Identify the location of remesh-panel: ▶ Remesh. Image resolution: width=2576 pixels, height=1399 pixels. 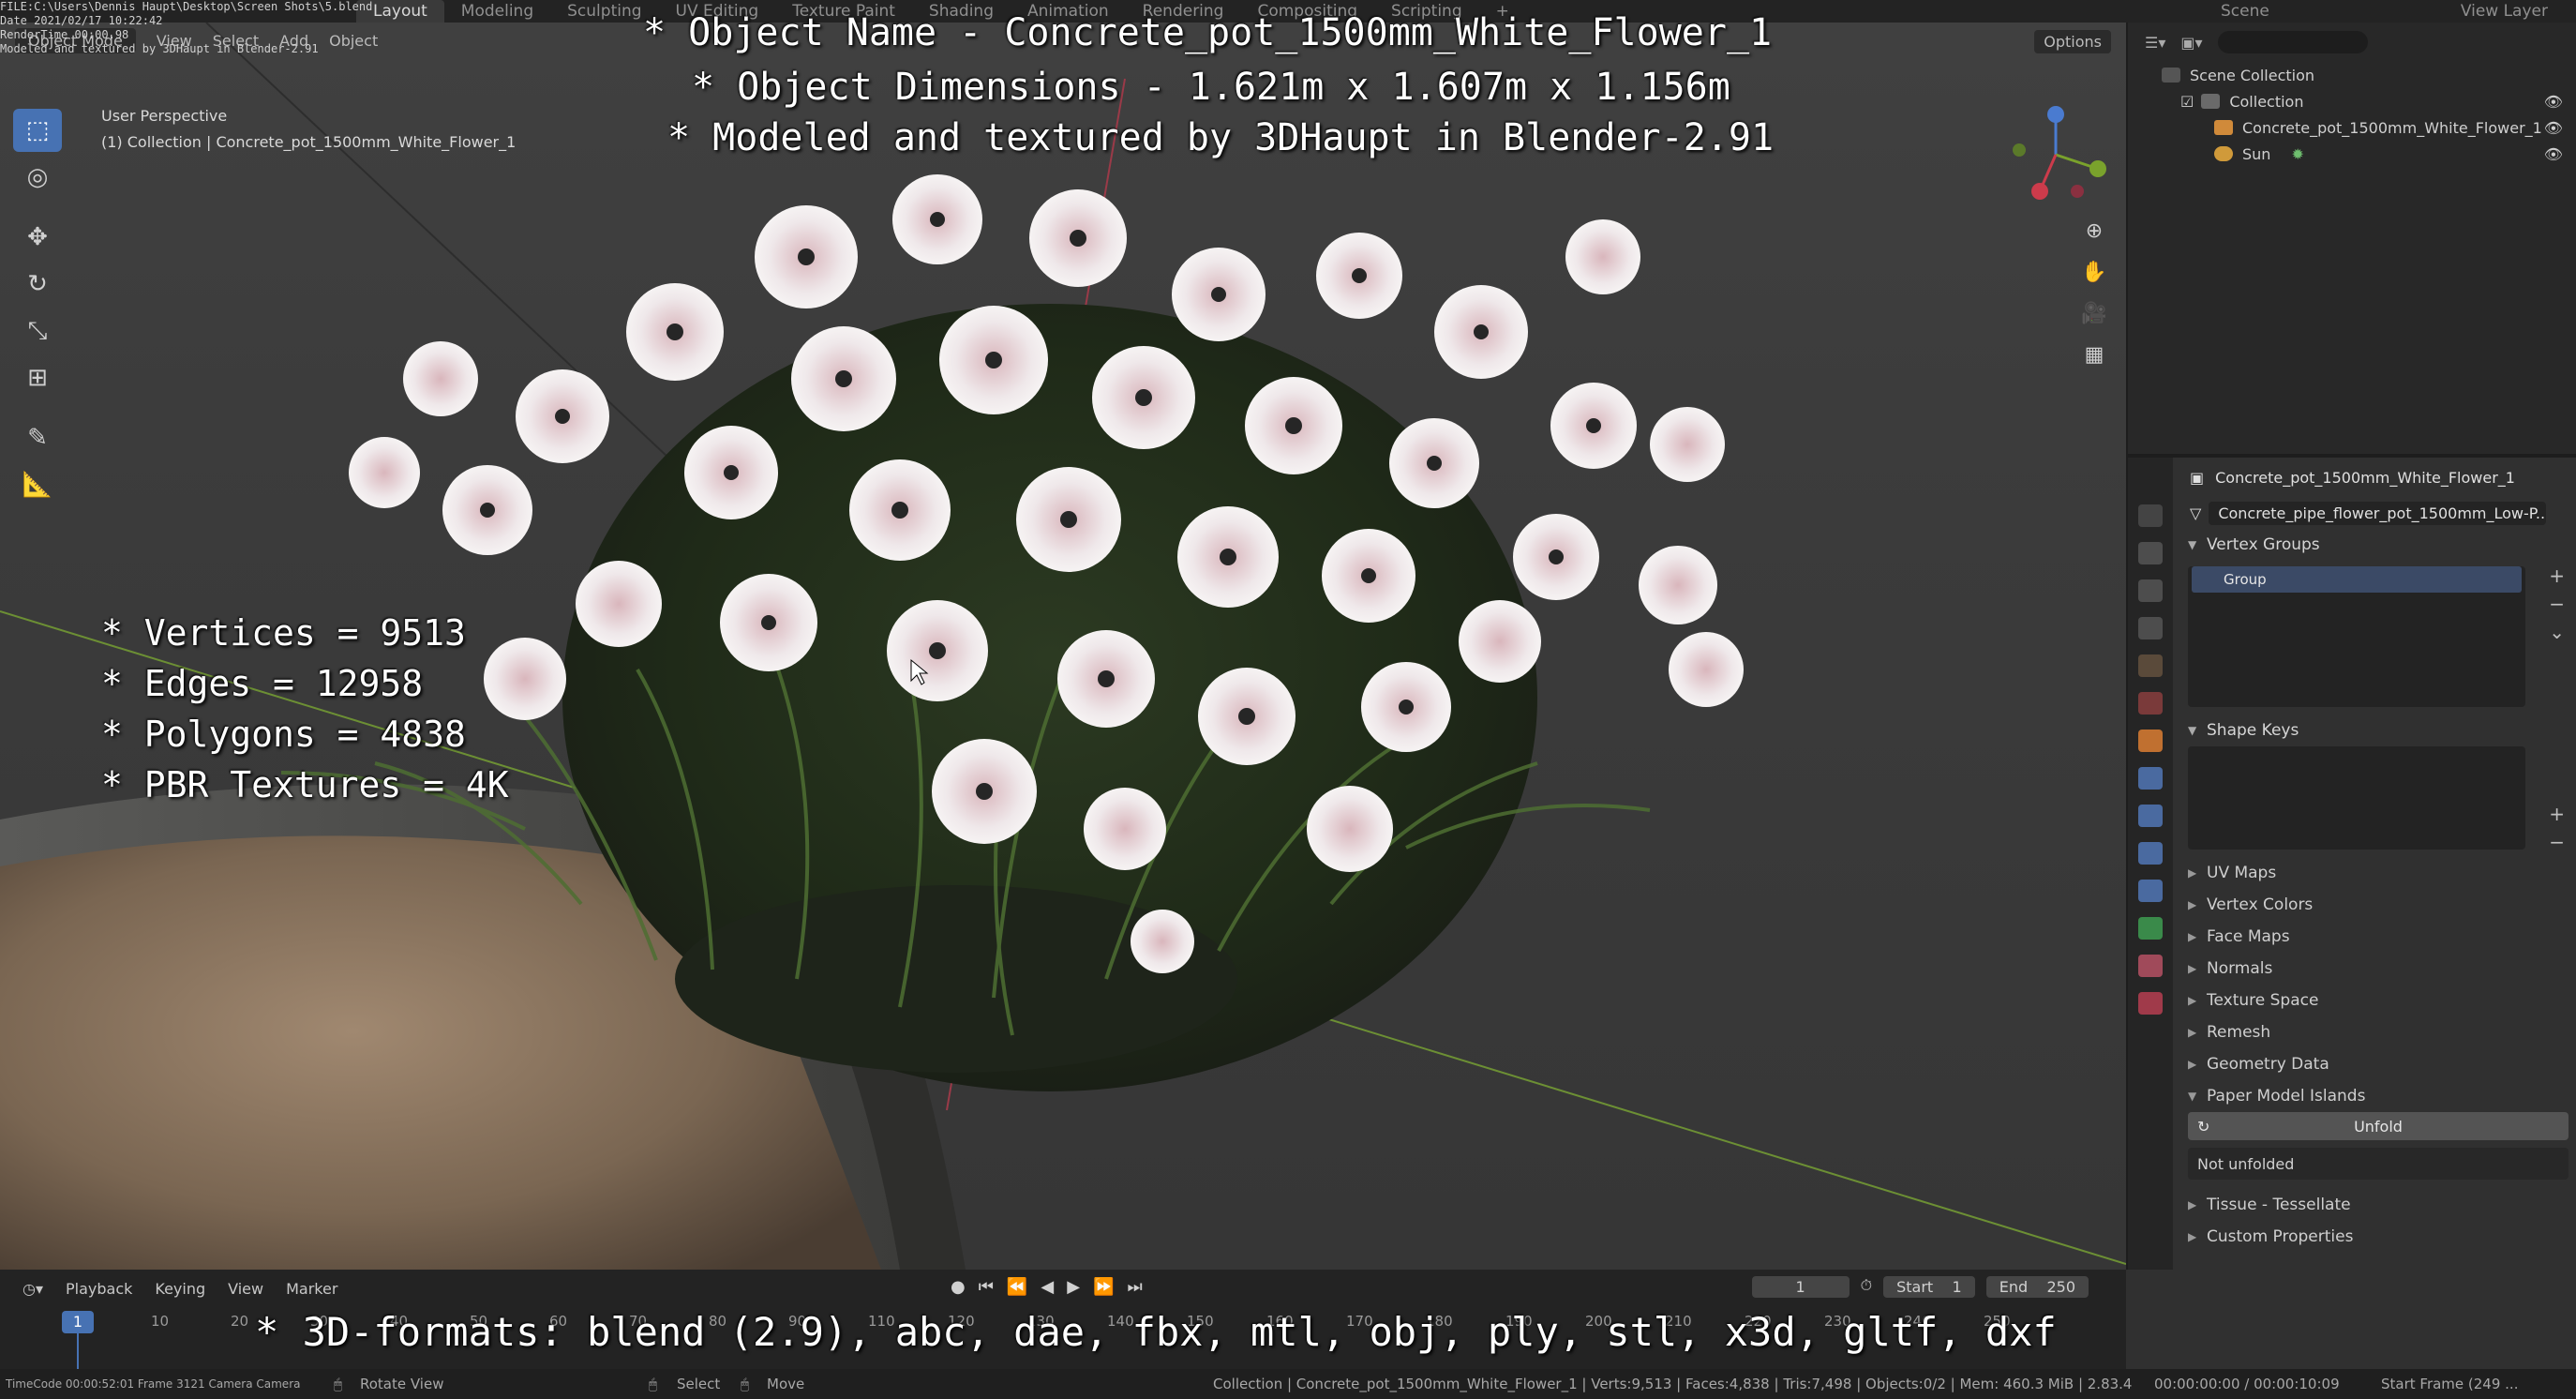
(2376, 1032).